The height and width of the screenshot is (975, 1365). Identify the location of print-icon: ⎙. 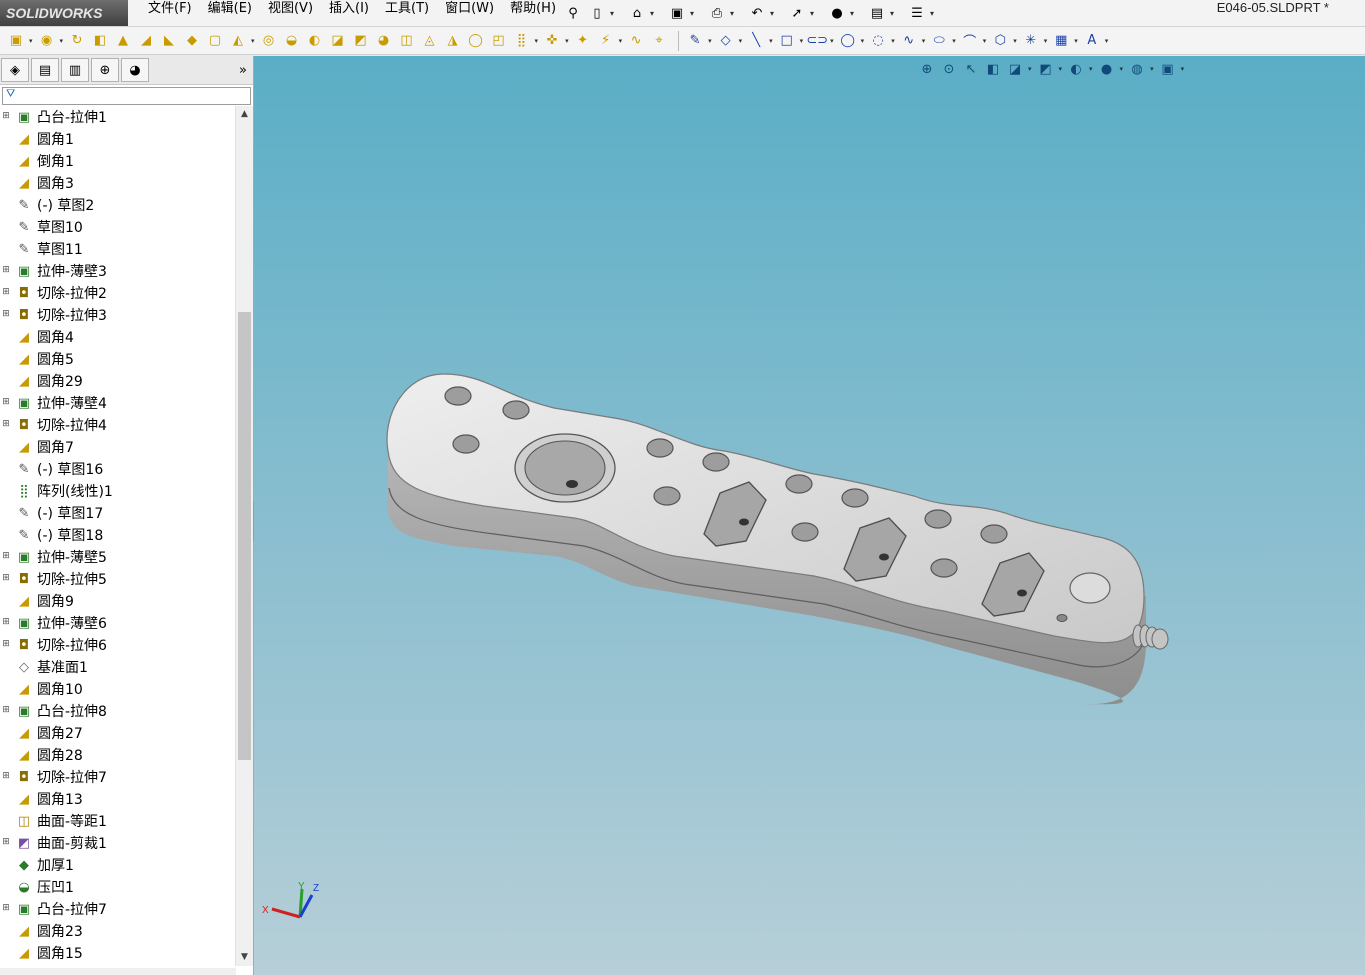
(717, 13).